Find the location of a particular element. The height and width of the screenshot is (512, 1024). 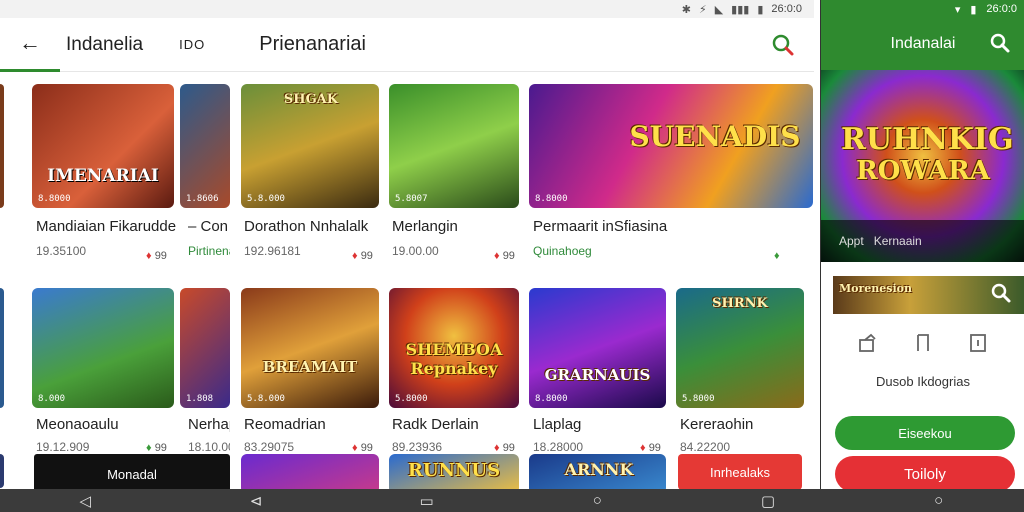

action-icons is located at coordinates (922, 343).